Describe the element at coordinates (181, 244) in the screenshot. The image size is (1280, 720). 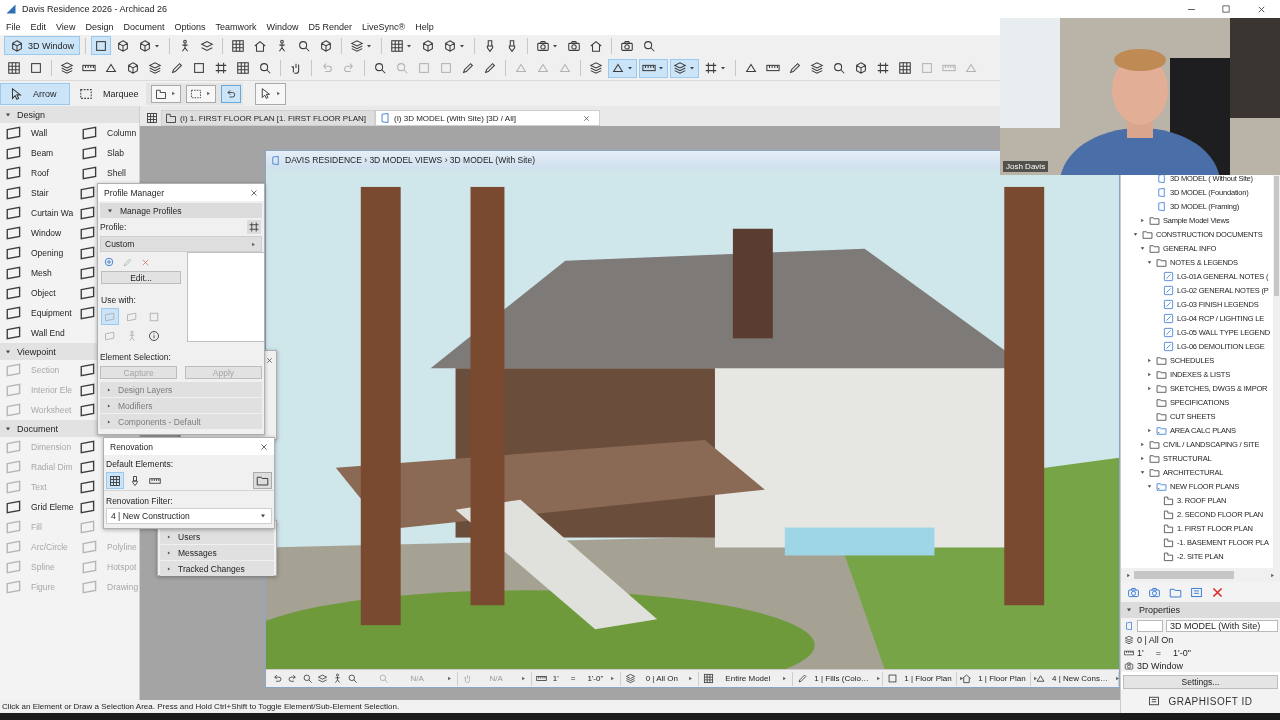
I see `profile-dropdown: Custom` at that location.